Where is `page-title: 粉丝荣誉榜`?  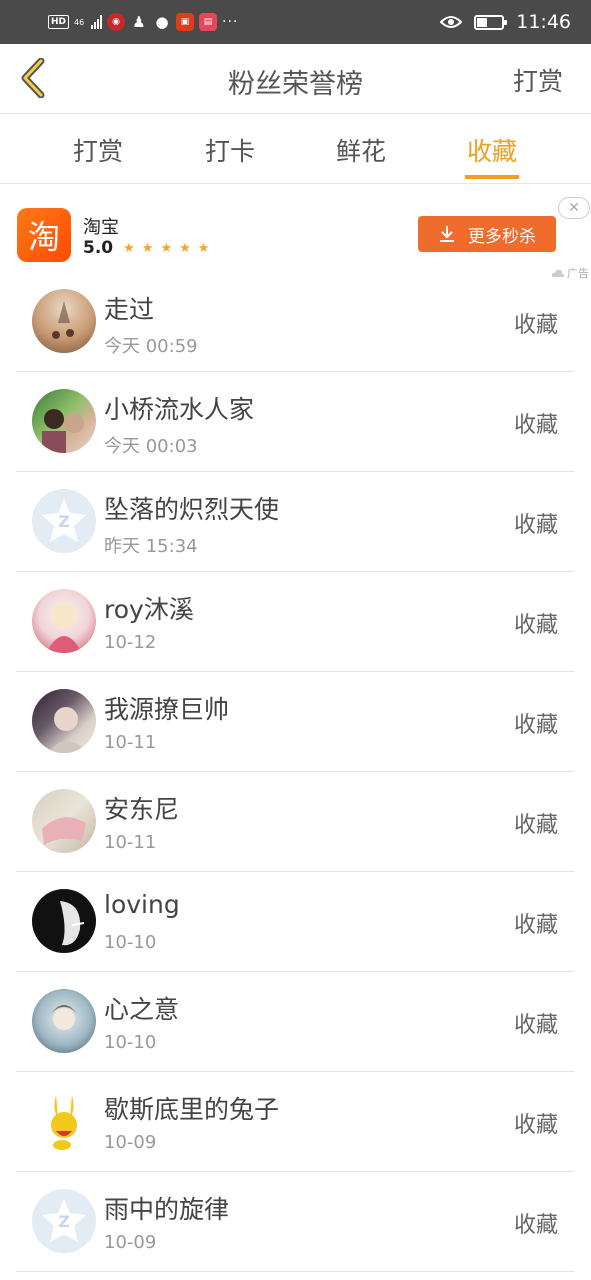
page-title: 粉丝荣誉榜 is located at coordinates (295, 84).